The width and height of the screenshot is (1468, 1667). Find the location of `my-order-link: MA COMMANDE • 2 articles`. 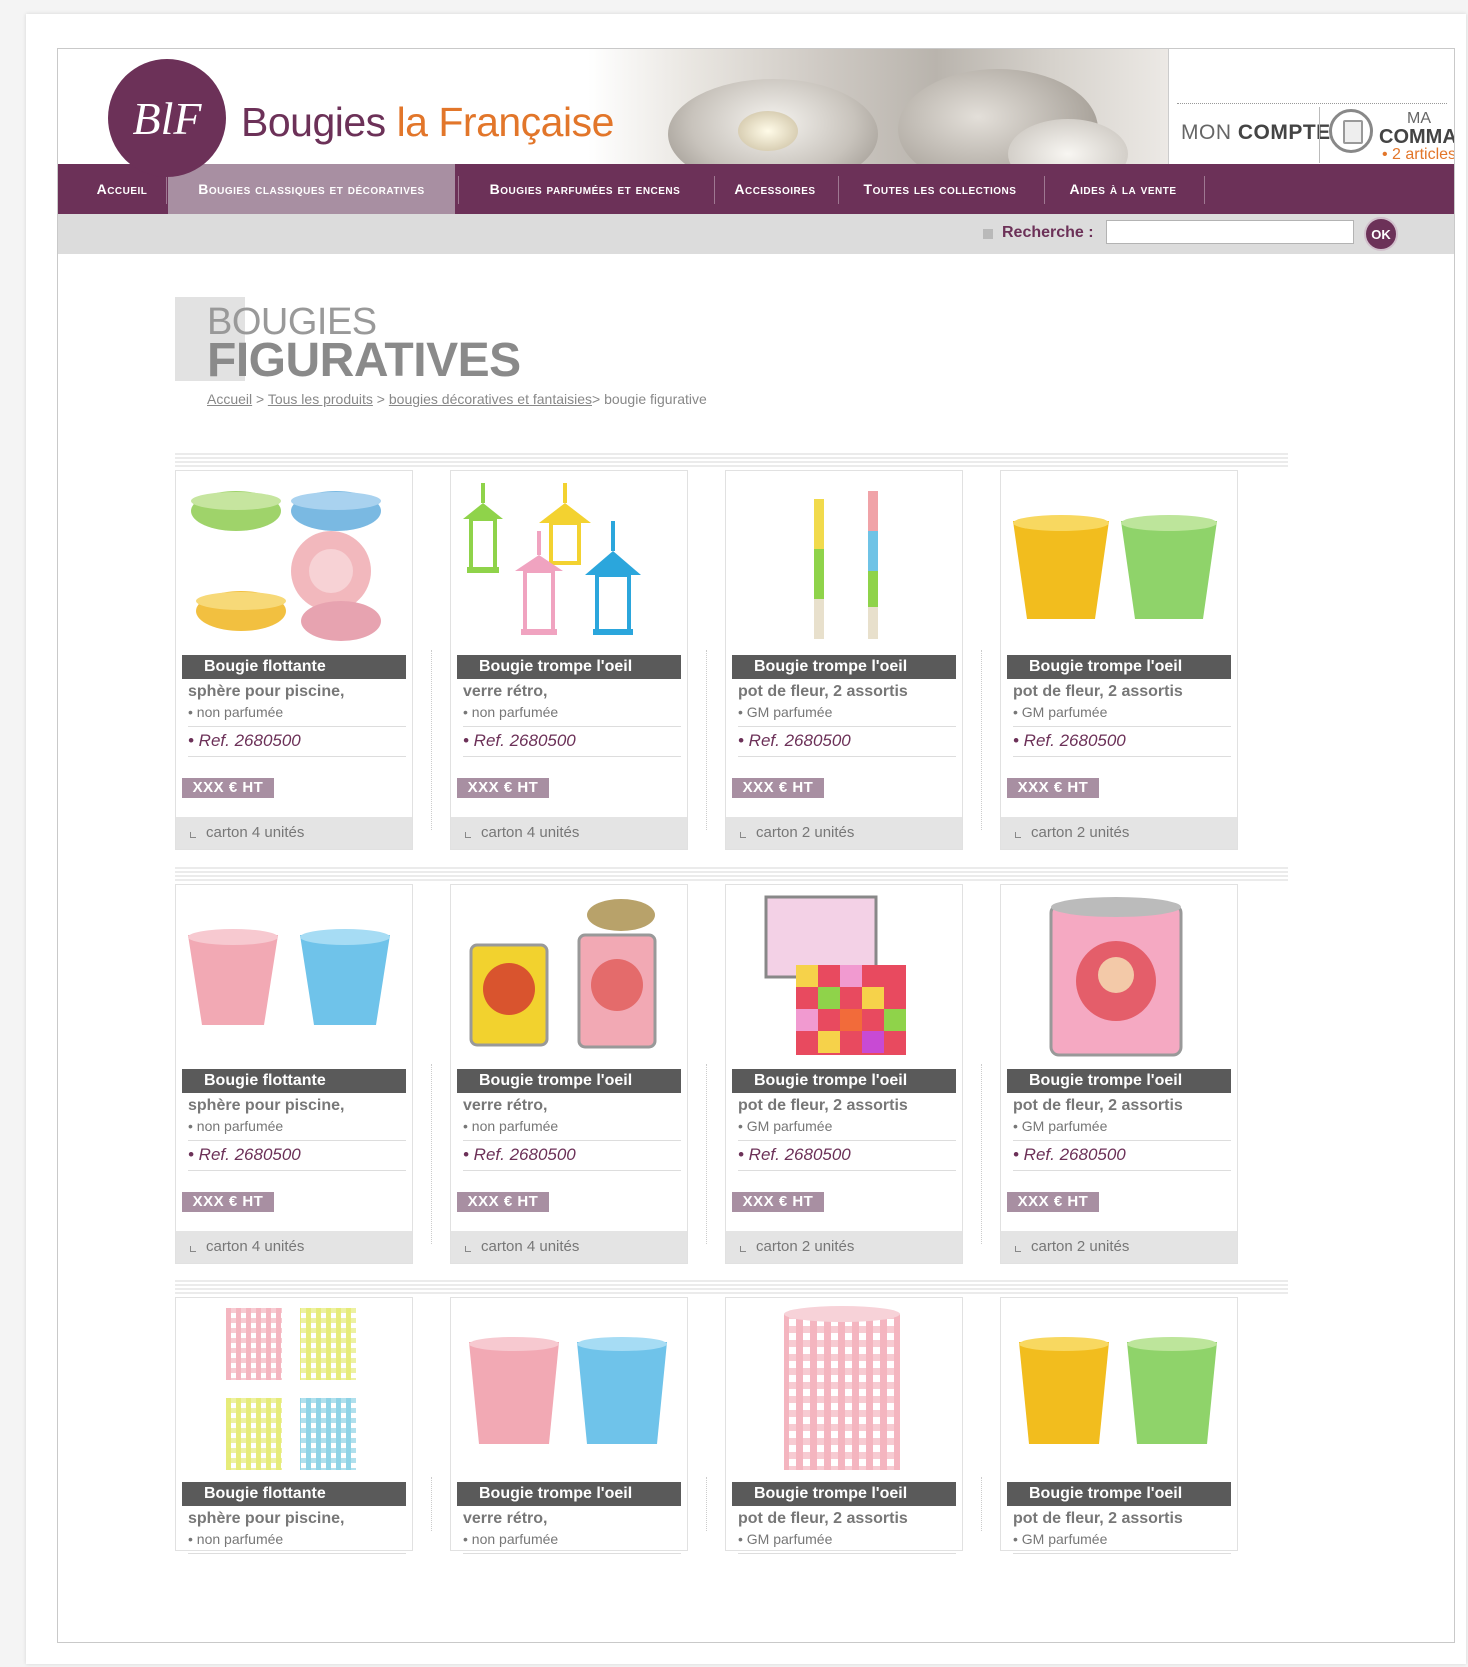

my-order-link: MA COMMANDE • 2 articles is located at coordinates (1416, 136).